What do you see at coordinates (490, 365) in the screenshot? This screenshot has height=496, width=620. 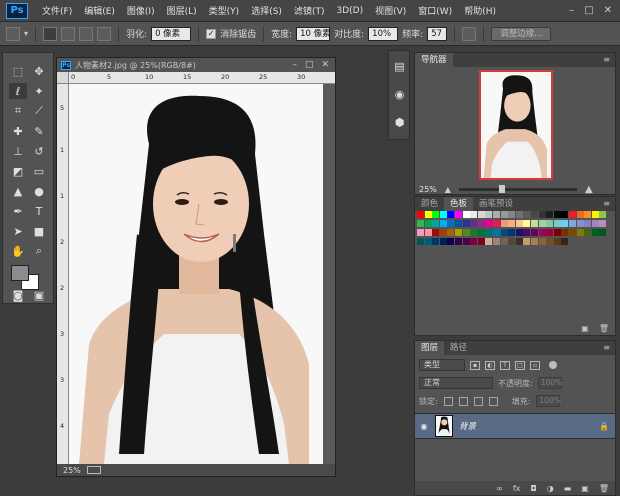 I see `adjustment-filter-icon: ◐` at bounding box center [490, 365].